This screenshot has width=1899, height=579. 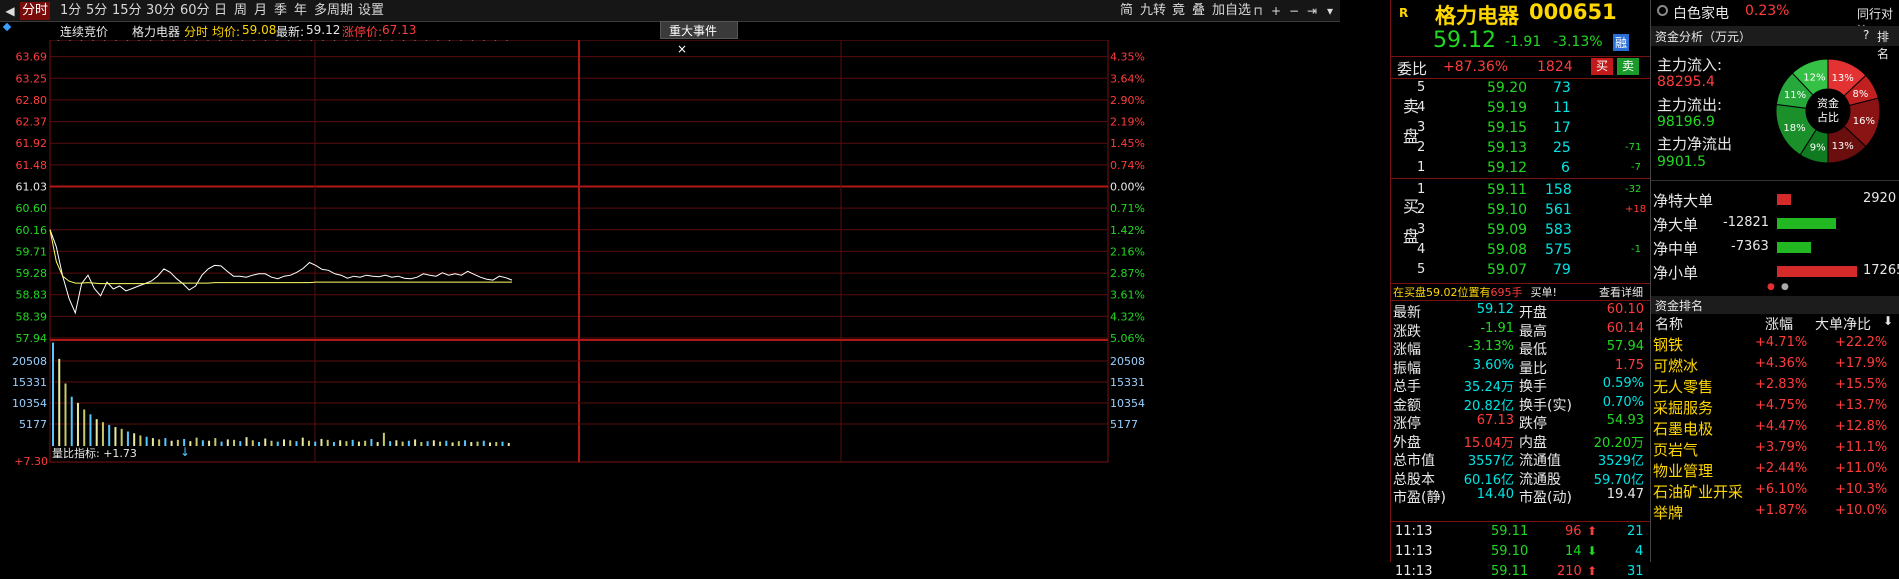 What do you see at coordinates (1533, 313) in the screenshot?
I see `stat-label: 开盘` at bounding box center [1533, 313].